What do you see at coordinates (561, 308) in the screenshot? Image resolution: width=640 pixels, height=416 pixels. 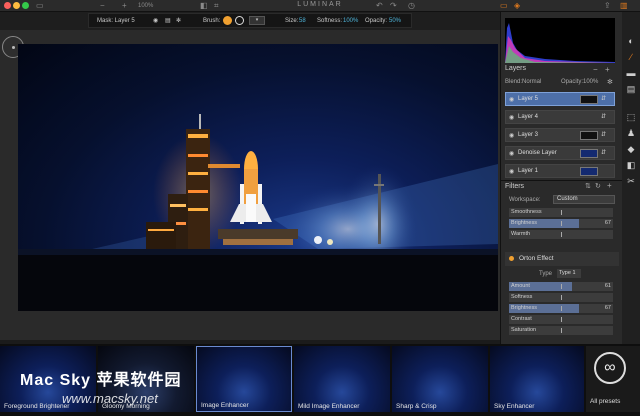 I see `orton-brightness-slider: Brightness 67` at bounding box center [561, 308].